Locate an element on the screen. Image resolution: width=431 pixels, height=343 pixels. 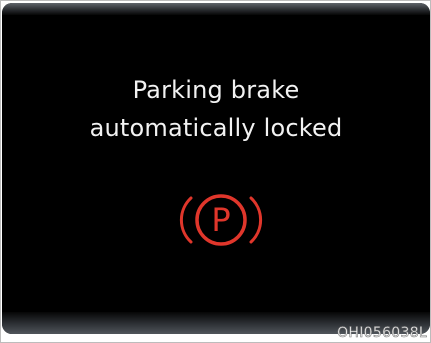
parking-brake-icon: P is located at coordinates (221, 220).